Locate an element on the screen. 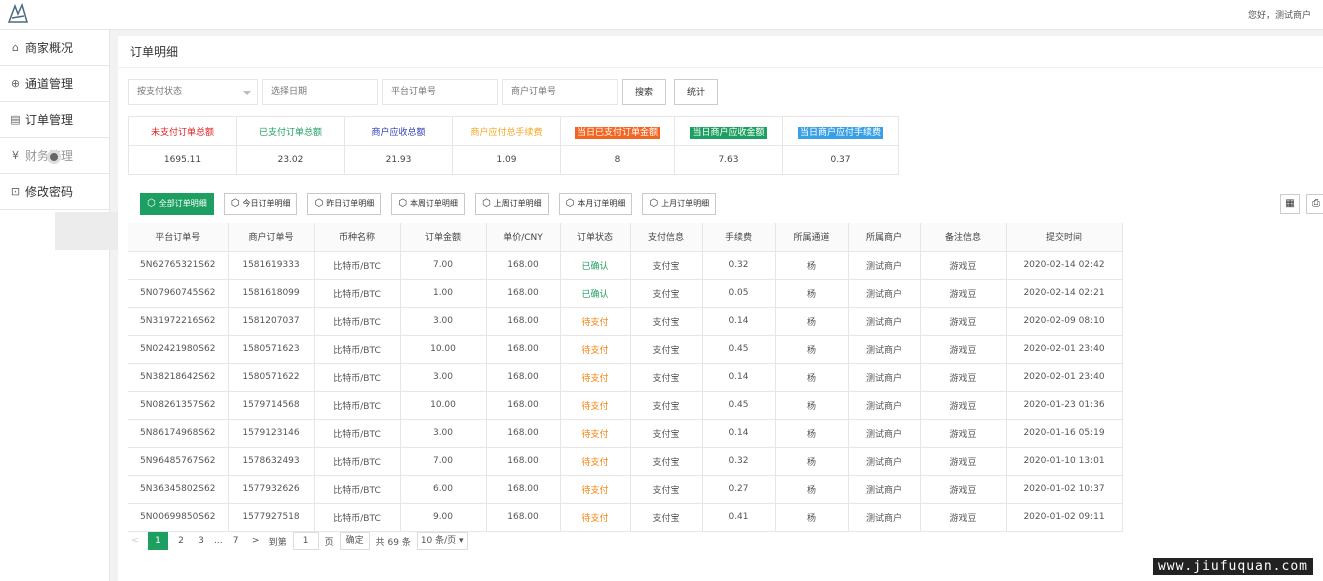 The width and height of the screenshot is (1323, 581). merchant-order-placeholder: 商户订单号 is located at coordinates (534, 92).